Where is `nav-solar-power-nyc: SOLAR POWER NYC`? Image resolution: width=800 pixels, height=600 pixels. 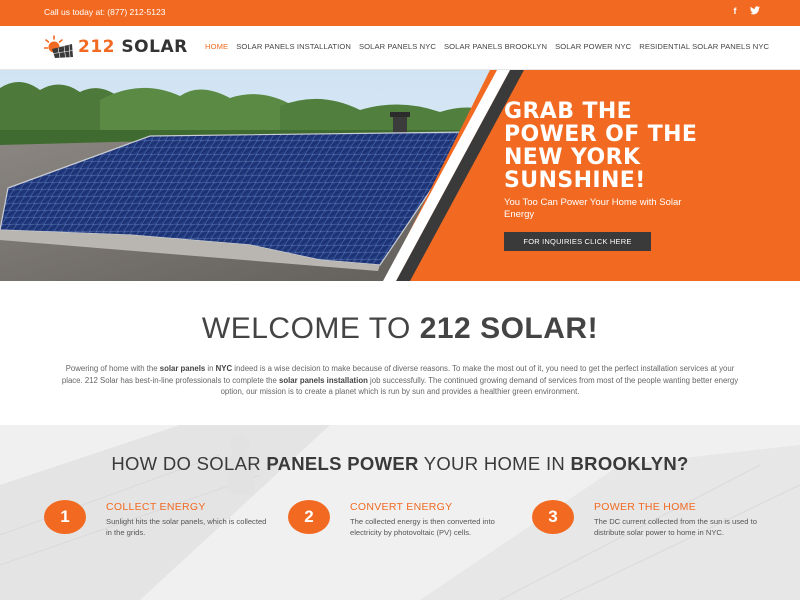 nav-solar-power-nyc: SOLAR POWER NYC is located at coordinates (593, 46).